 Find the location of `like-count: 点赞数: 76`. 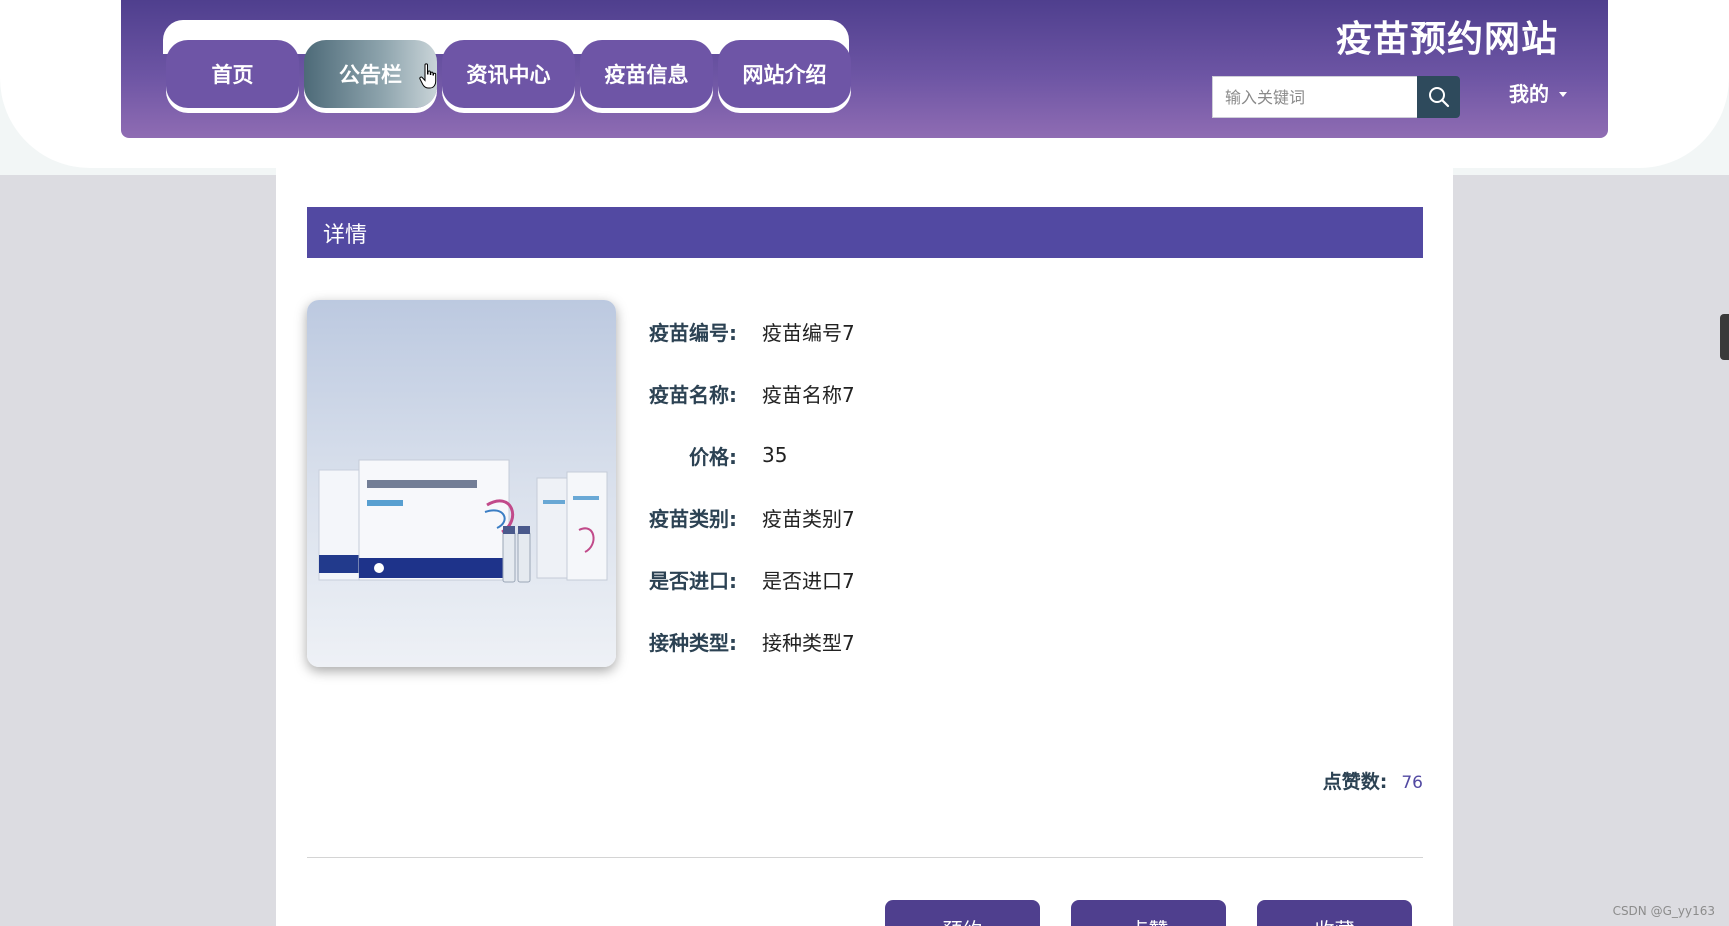

like-count: 点赞数: 76 is located at coordinates (1373, 780).